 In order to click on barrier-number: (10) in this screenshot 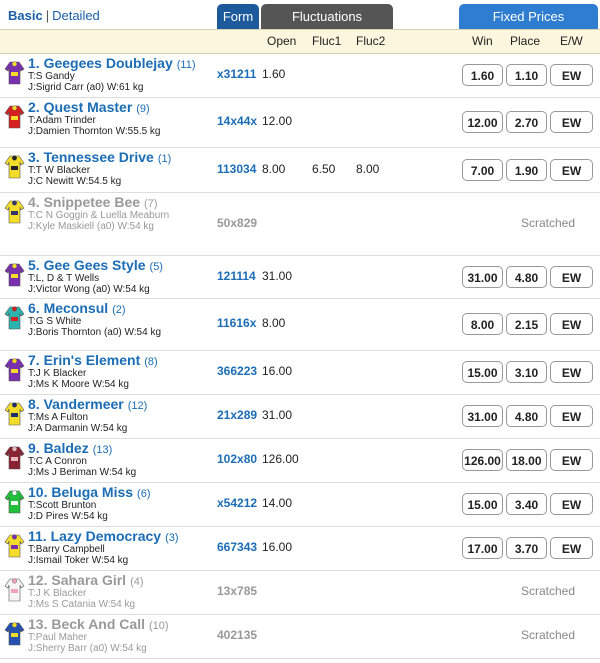, I will do `click(158, 626)`.